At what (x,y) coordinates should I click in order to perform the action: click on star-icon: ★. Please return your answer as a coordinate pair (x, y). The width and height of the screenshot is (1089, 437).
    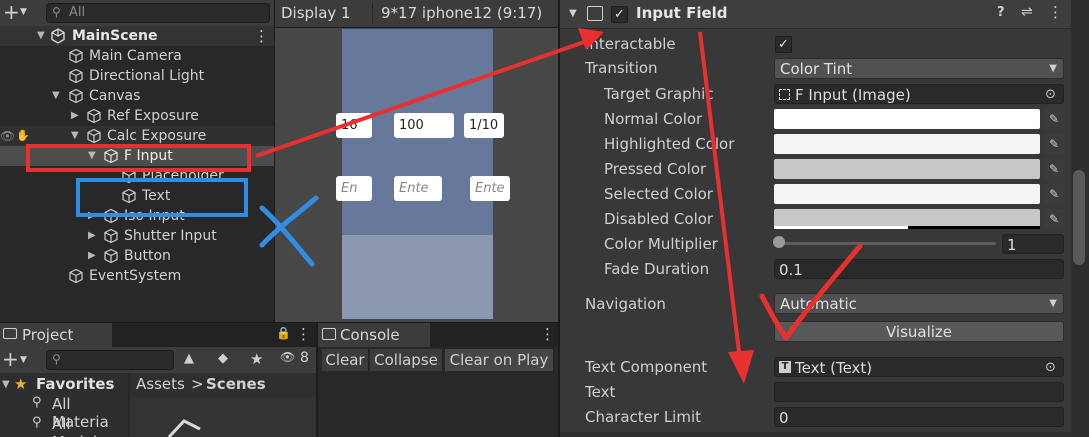
    Looking at the image, I should click on (256, 359).